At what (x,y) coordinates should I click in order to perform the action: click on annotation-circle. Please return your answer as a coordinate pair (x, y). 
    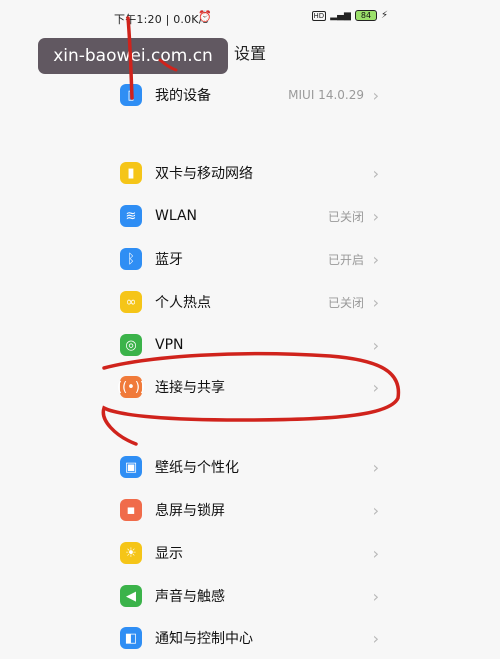
    Looking at the image, I should click on (251, 398).